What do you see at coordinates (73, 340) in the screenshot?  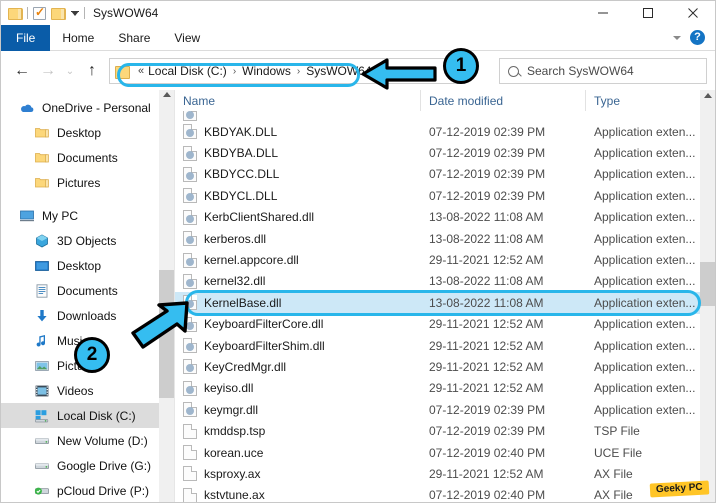 I see `sidebar-item-label: Music` at bounding box center [73, 340].